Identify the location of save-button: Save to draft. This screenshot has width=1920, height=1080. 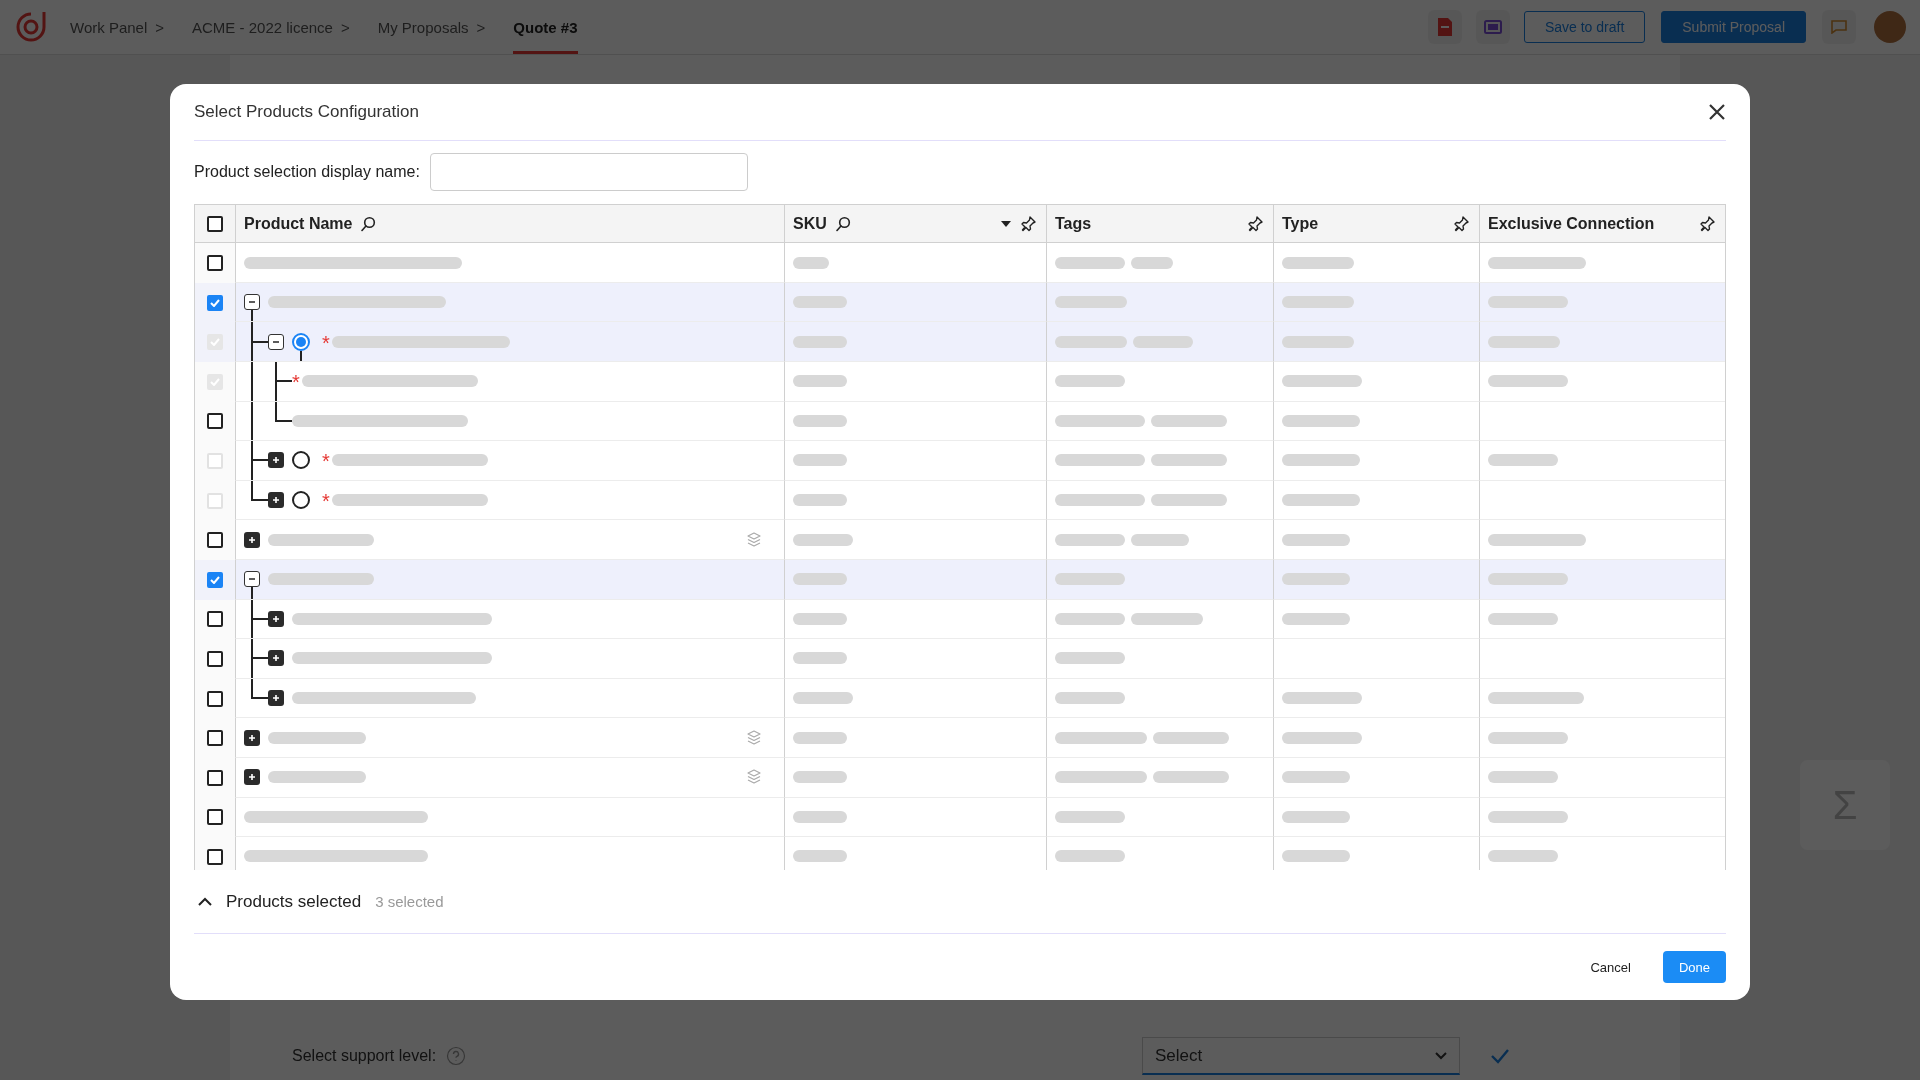
(1584, 27).